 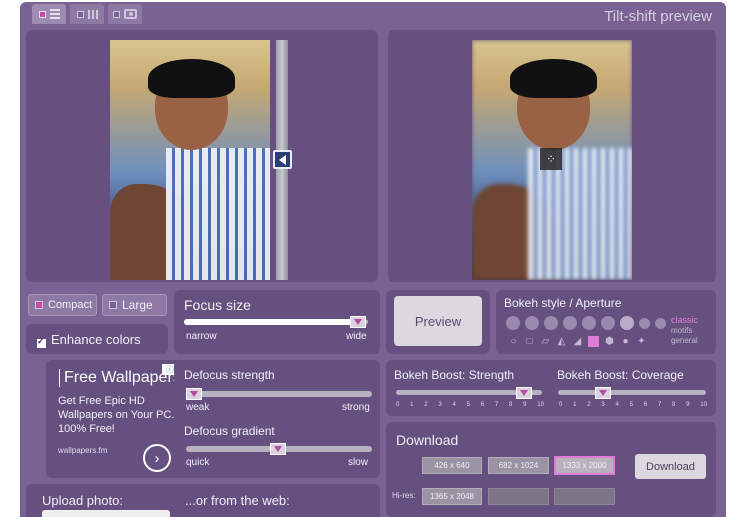 I want to click on defocus-gradient-title: Defocus gradient, so click(x=229, y=431).